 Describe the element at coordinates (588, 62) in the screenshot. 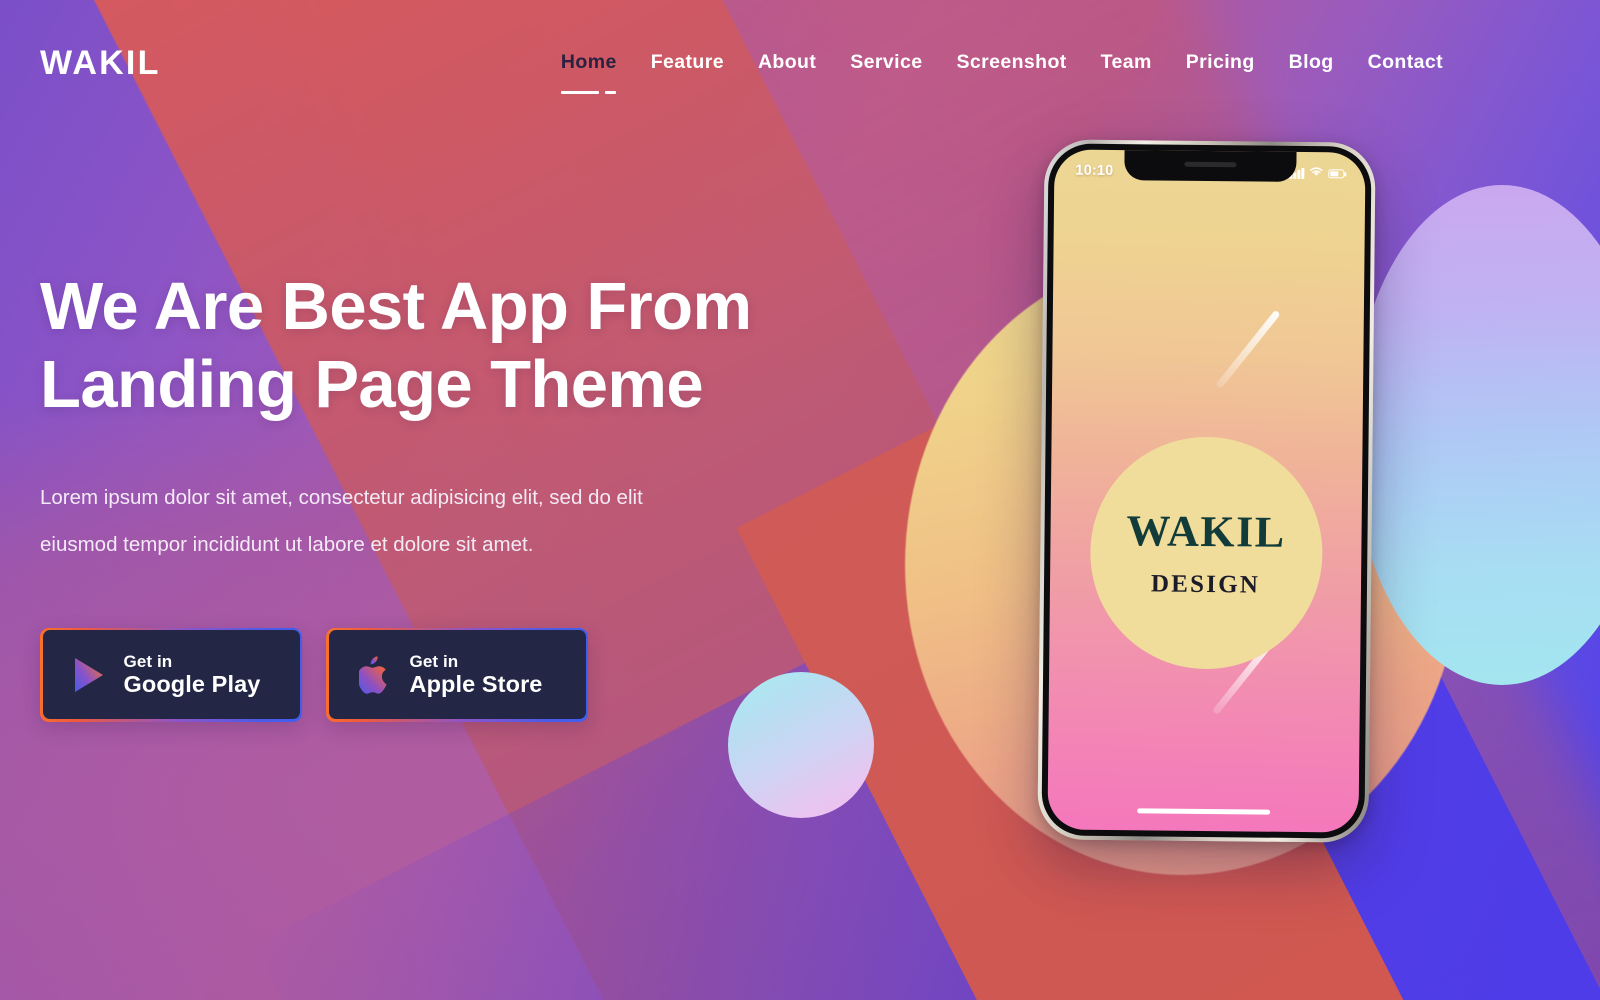

I see `nav-item-label: Home` at that location.